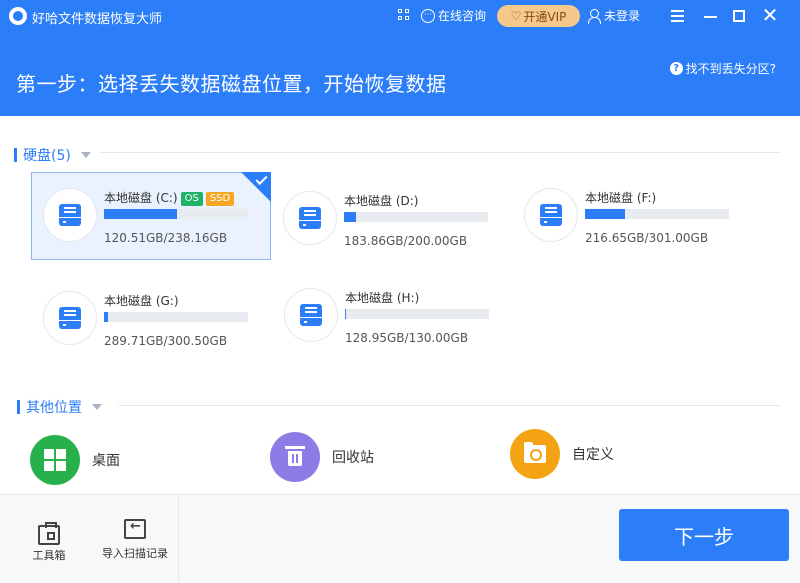 This screenshot has width=800, height=583. I want to click on login-label: 未登录, so click(622, 16).